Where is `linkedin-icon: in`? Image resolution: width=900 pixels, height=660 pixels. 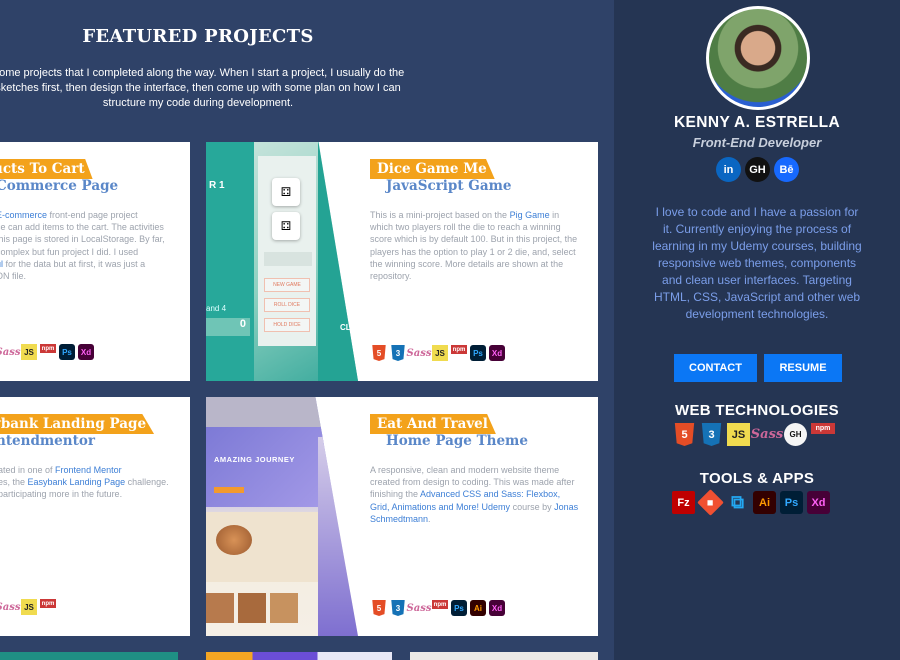 linkedin-icon: in is located at coordinates (728, 169).